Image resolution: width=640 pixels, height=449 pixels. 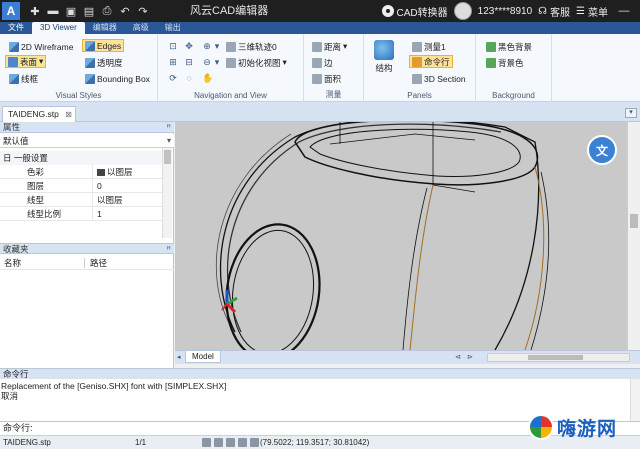 What do you see at coordinates (89, 11) in the screenshot?
I see `save-as-icon: ▤` at bounding box center [89, 11].